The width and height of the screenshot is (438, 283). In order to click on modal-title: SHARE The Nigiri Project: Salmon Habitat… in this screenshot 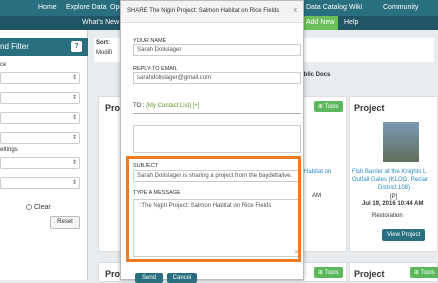, I will do `click(203, 11)`.